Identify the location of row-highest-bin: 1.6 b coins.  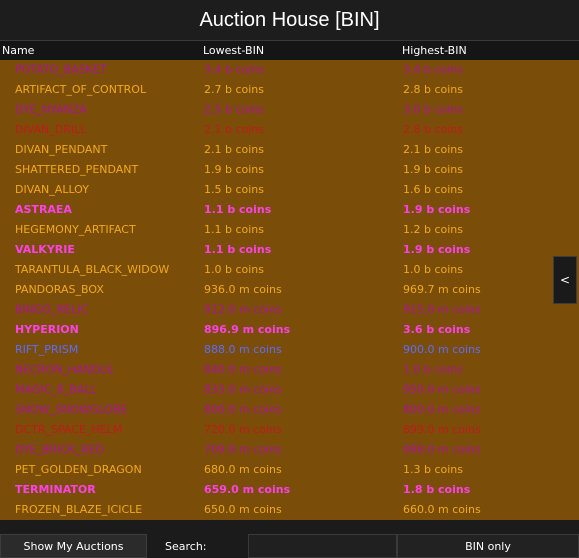
(433, 189).